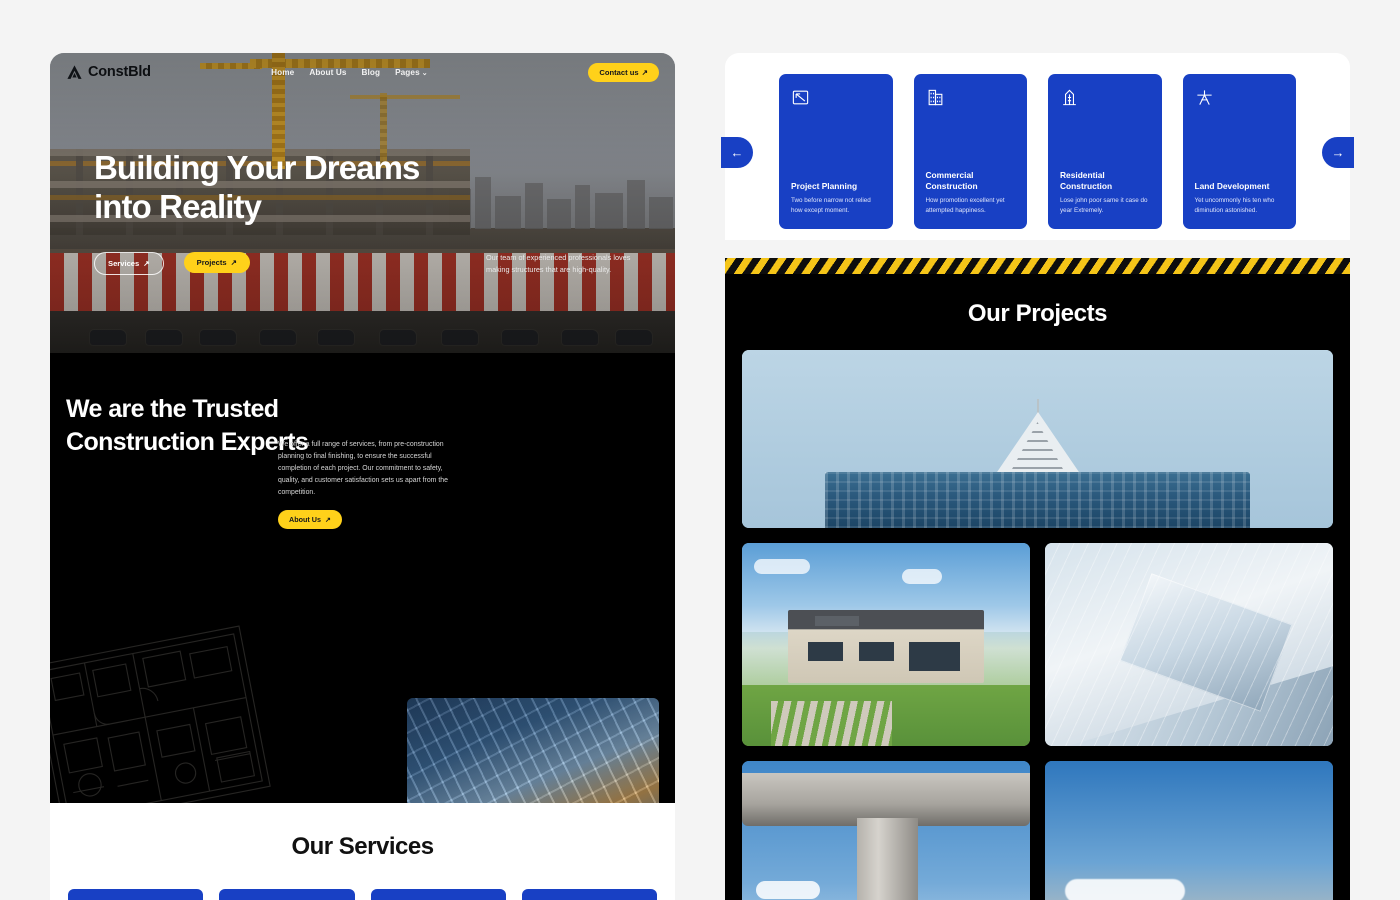  Describe the element at coordinates (362, 846) in the screenshot. I see `services-section-title: Our Services` at that location.